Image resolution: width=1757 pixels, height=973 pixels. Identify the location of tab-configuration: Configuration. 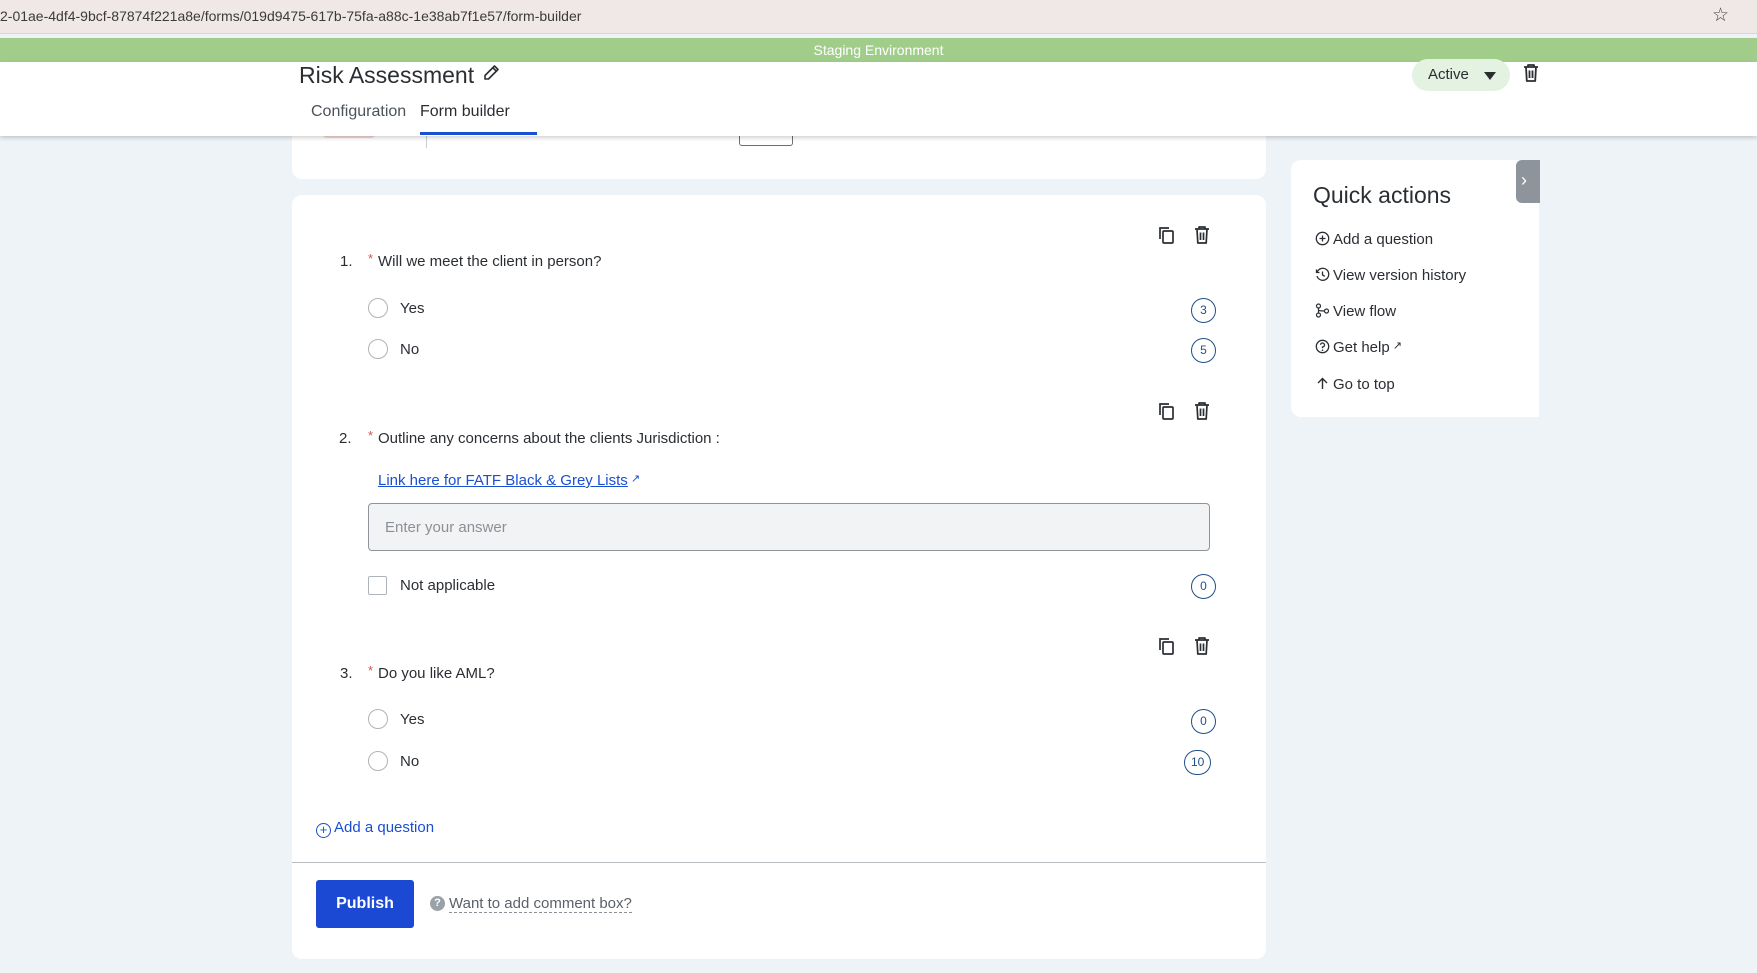
(358, 112).